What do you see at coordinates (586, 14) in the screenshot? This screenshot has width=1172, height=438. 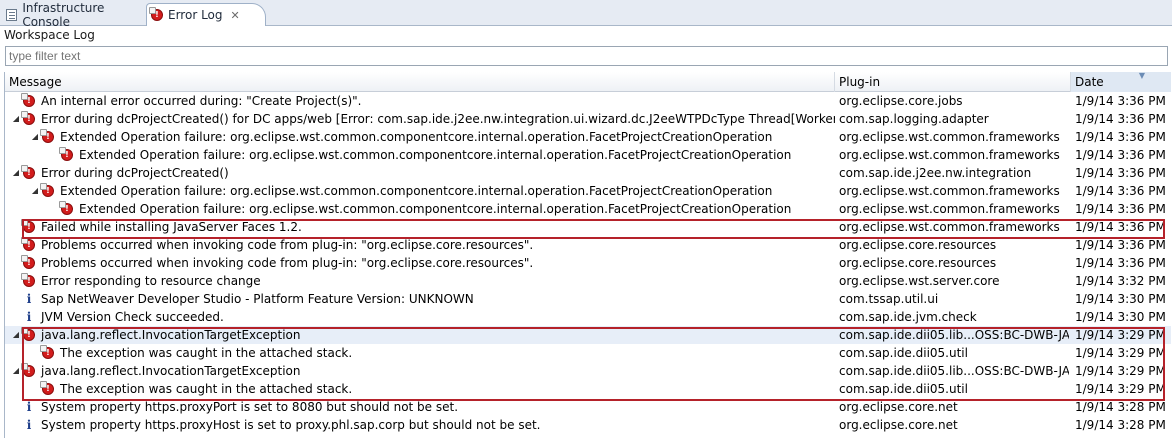 I see `view-tab-bar: Infrastructure Console ! Error Log ✕` at bounding box center [586, 14].